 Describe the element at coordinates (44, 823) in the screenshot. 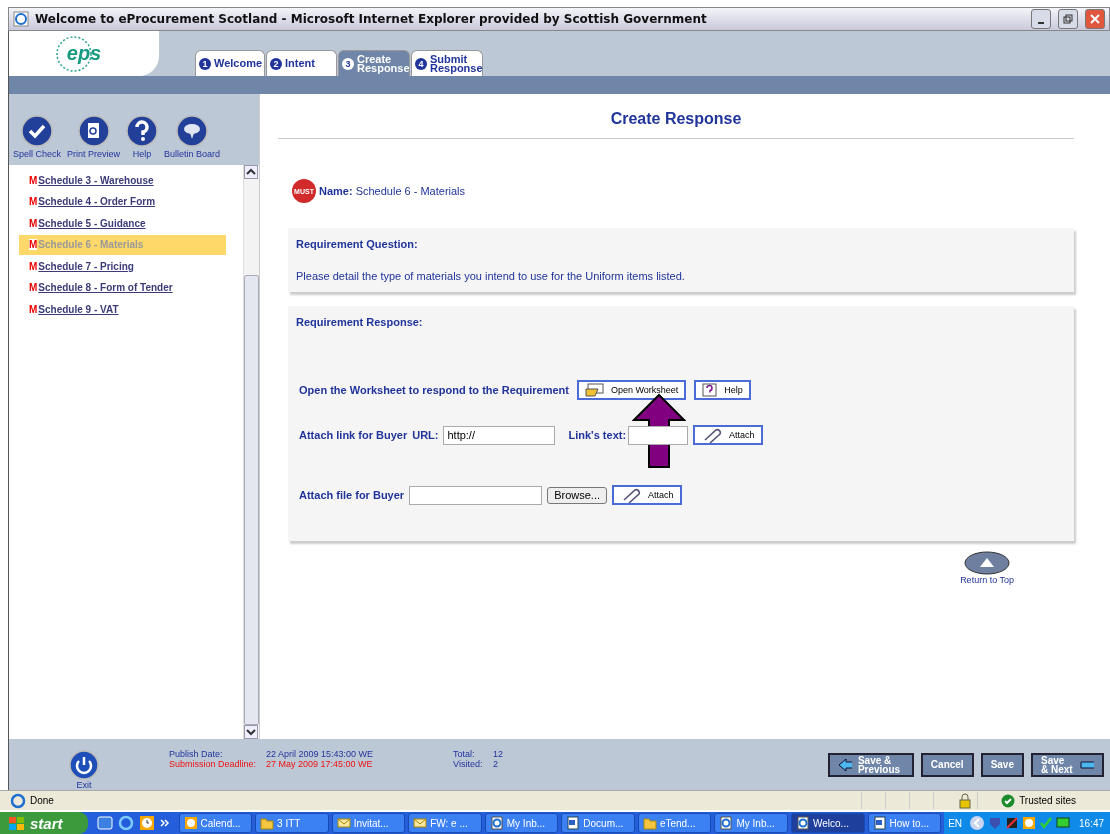

I see `start-button: start` at that location.